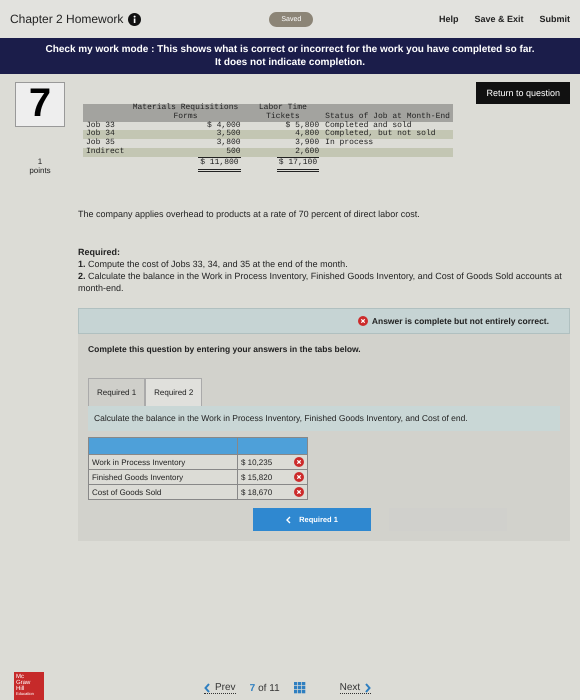  Describe the element at coordinates (269, 688) in the screenshot. I see `page-total: of 11` at that location.